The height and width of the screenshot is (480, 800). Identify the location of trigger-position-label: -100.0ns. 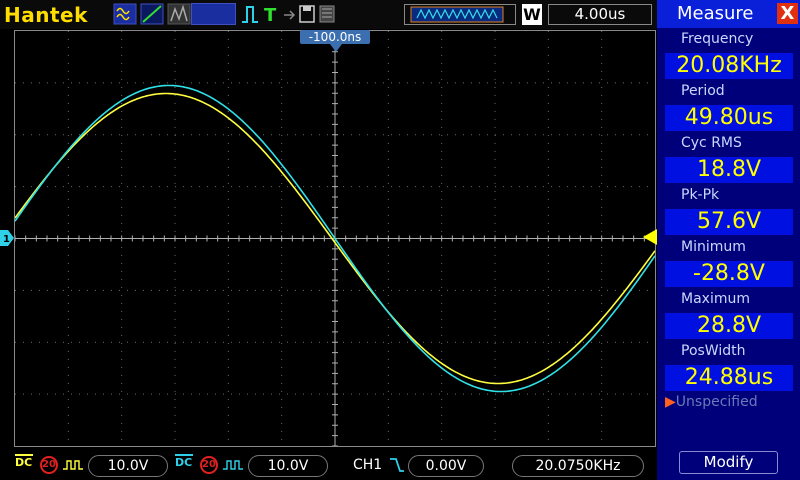
(335, 37).